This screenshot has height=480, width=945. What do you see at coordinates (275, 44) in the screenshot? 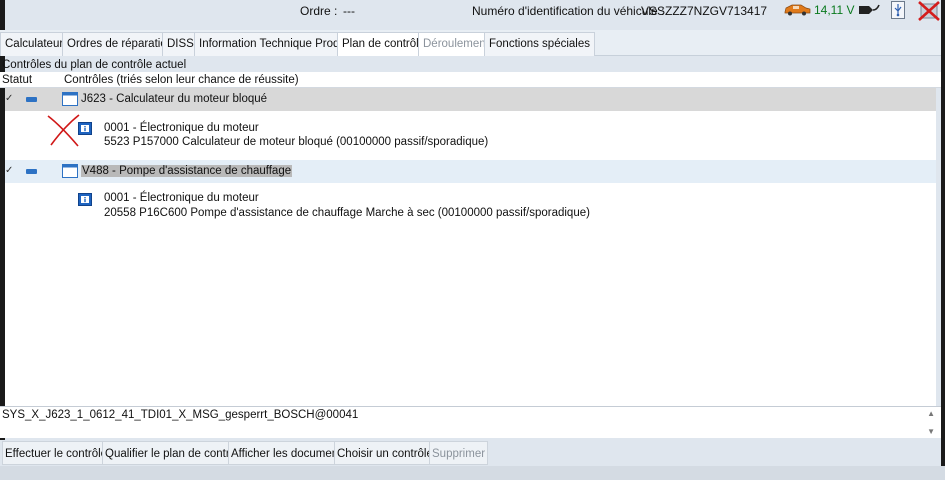
I see `tab-information-technique-produit: Information Technique Produit` at bounding box center [275, 44].